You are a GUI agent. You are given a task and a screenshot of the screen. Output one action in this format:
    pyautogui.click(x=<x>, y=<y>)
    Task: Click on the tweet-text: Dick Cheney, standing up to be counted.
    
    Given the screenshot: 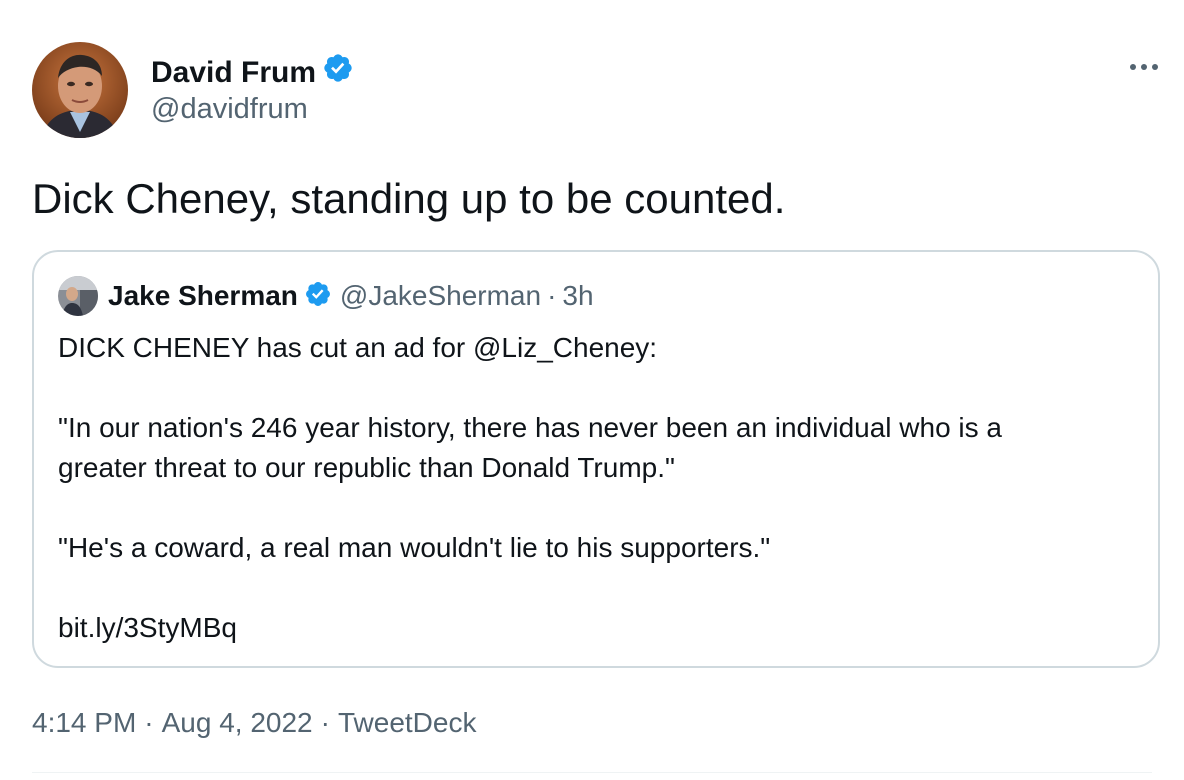 What is the action you would take?
    pyautogui.click(x=409, y=198)
    